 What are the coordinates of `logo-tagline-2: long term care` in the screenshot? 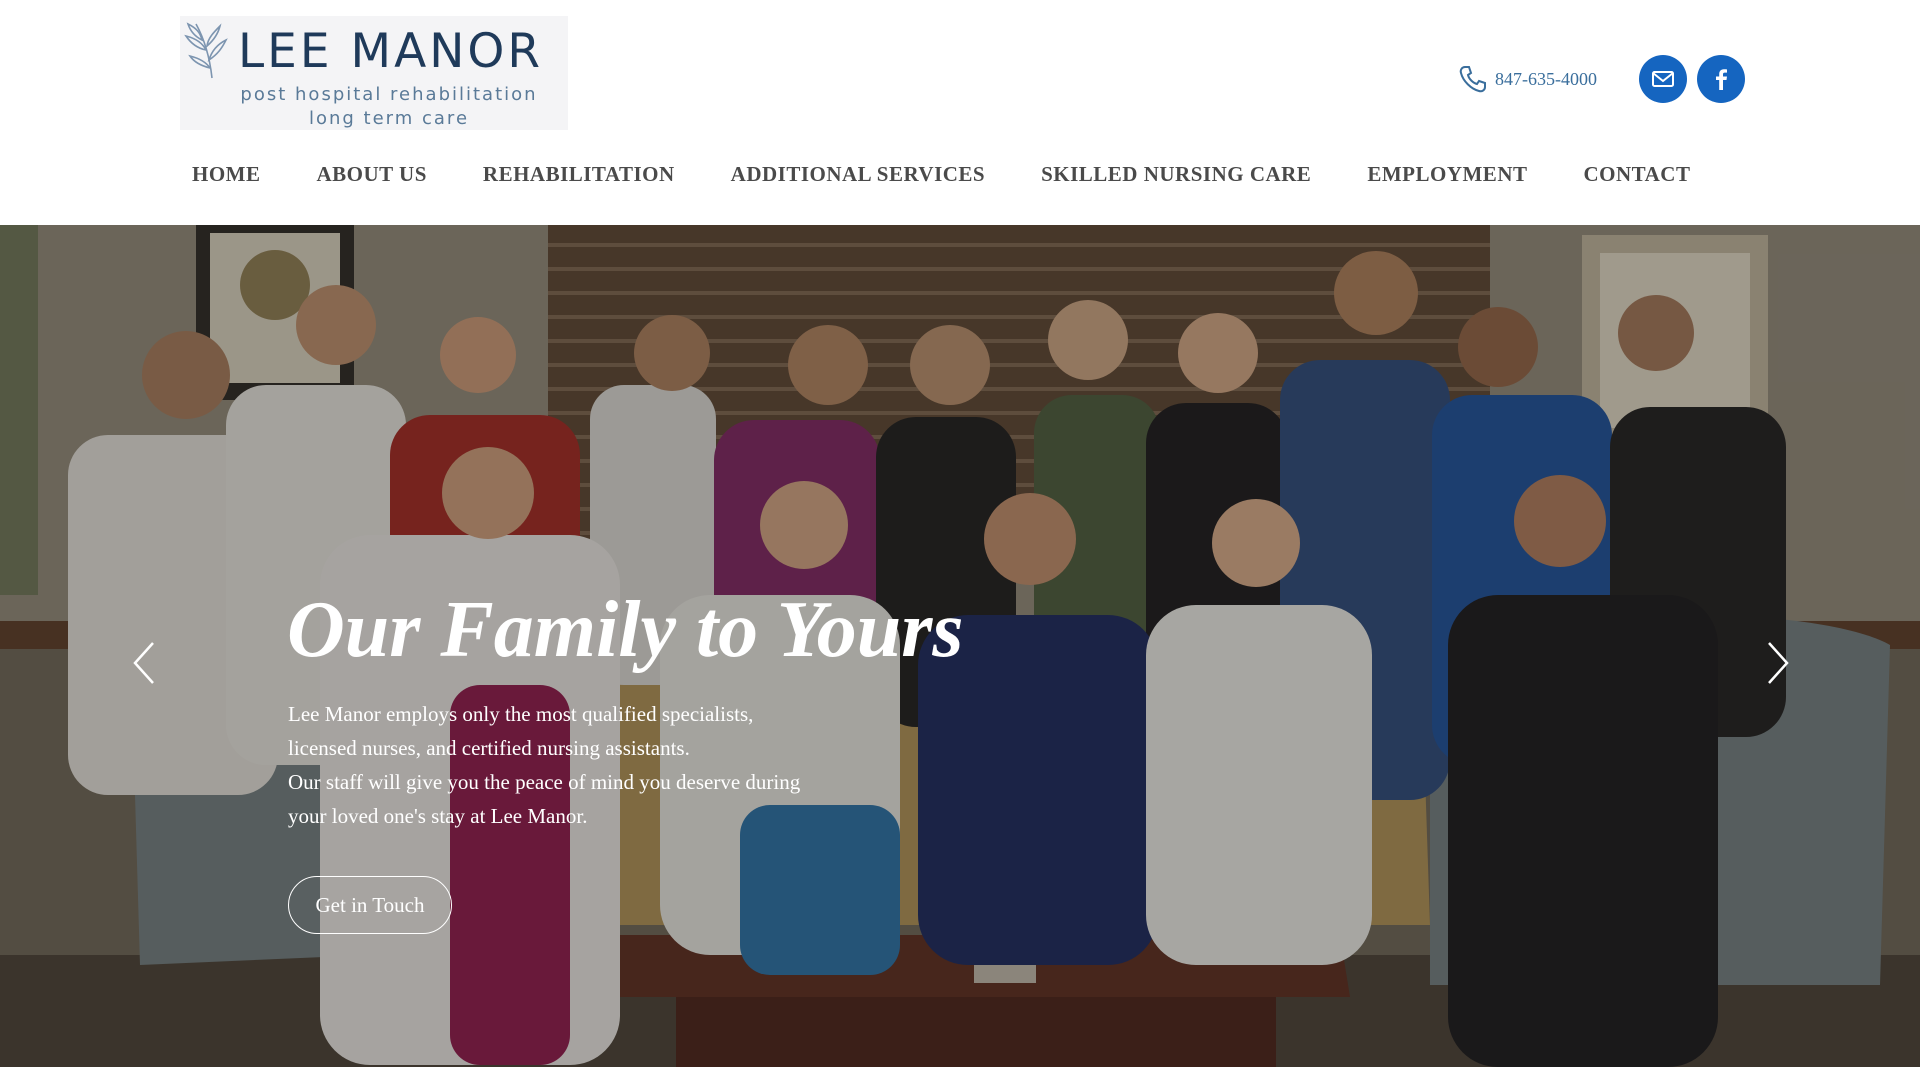 It's located at (389, 118).